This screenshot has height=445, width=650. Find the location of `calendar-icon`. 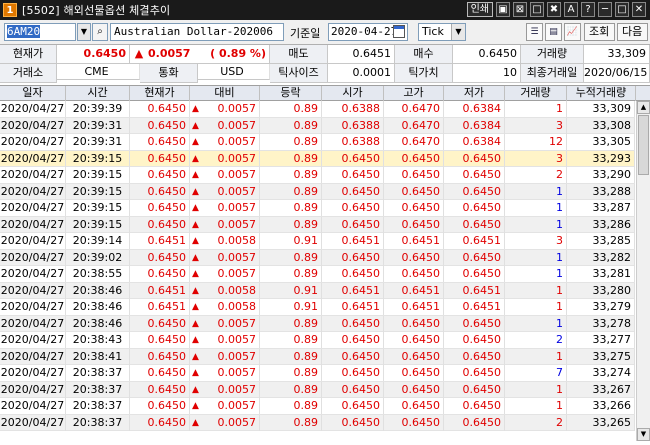

calendar-icon is located at coordinates (399, 31).